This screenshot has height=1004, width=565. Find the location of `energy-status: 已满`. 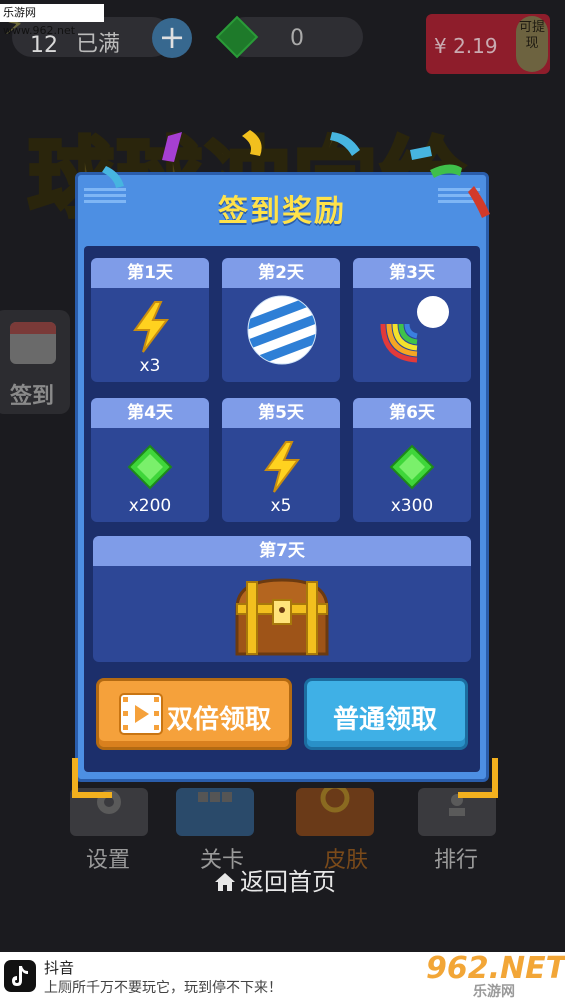

energy-status: 已满 is located at coordinates (98, 44).